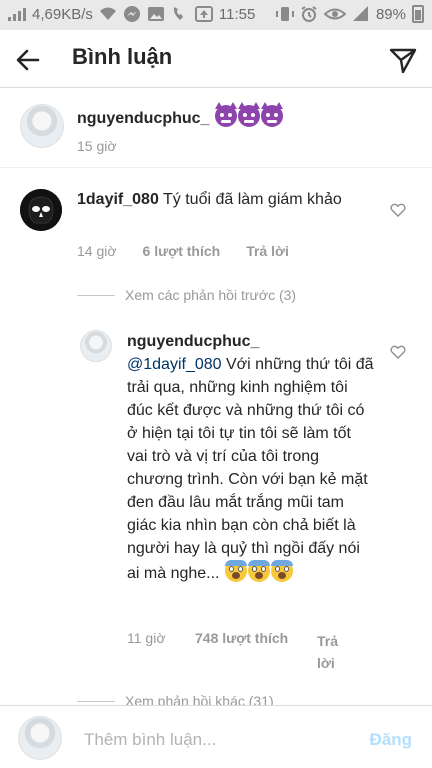 This screenshot has height=768, width=432. What do you see at coordinates (143, 118) in the screenshot?
I see `caption-username: nguyenducphuc_` at bounding box center [143, 118].